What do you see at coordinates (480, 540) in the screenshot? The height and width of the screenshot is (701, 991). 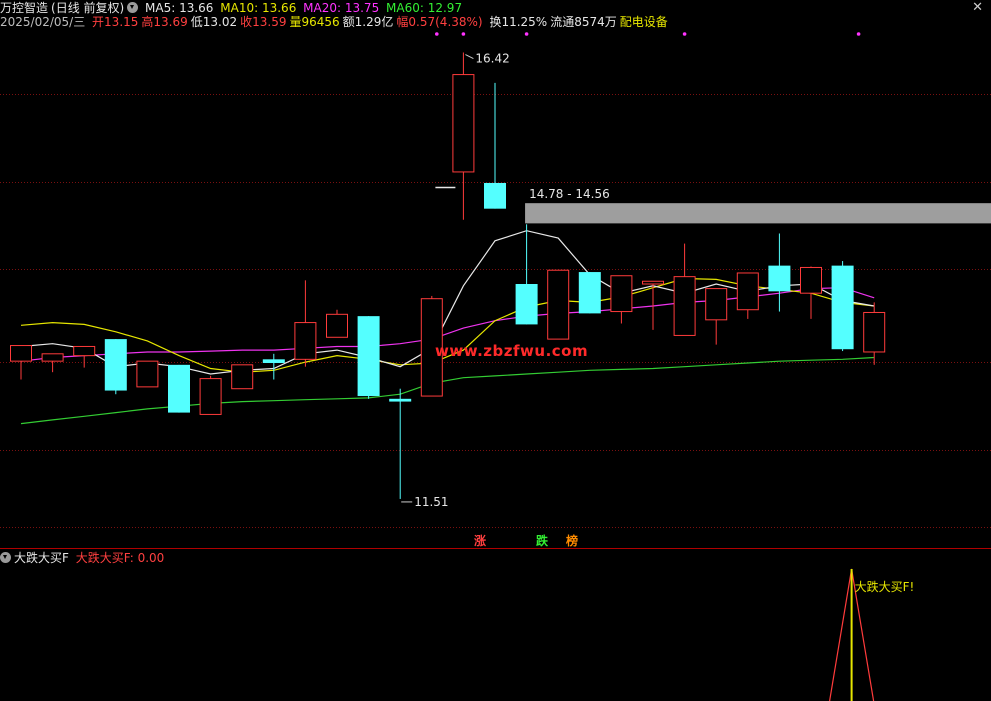 I see `tag-up: 涨` at bounding box center [480, 540].